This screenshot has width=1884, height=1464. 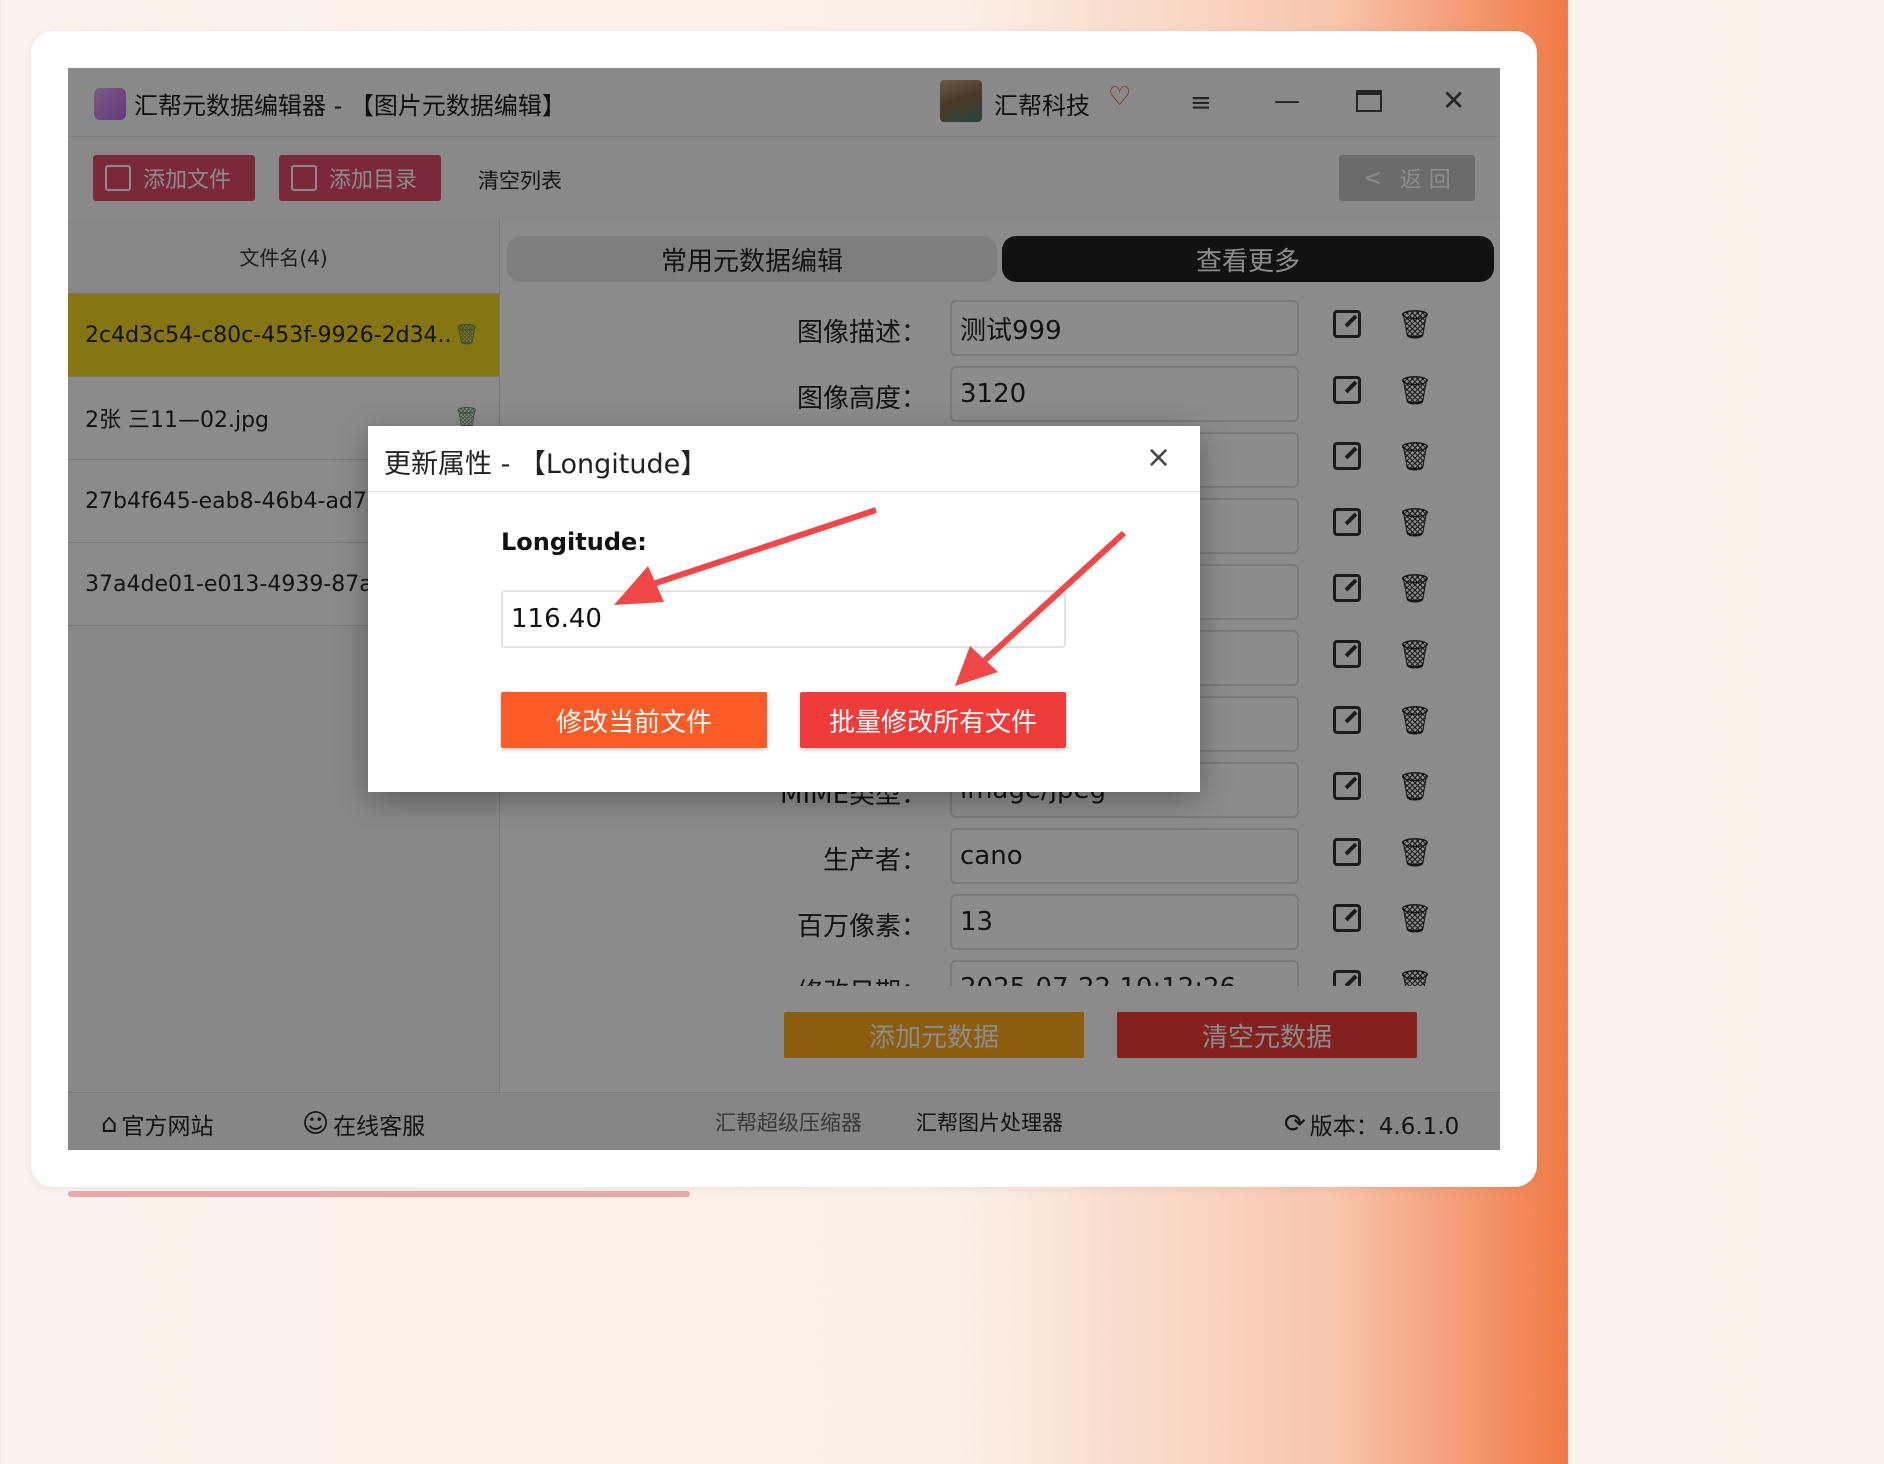 What do you see at coordinates (783, 619) in the screenshot?
I see `longitude-input` at bounding box center [783, 619].